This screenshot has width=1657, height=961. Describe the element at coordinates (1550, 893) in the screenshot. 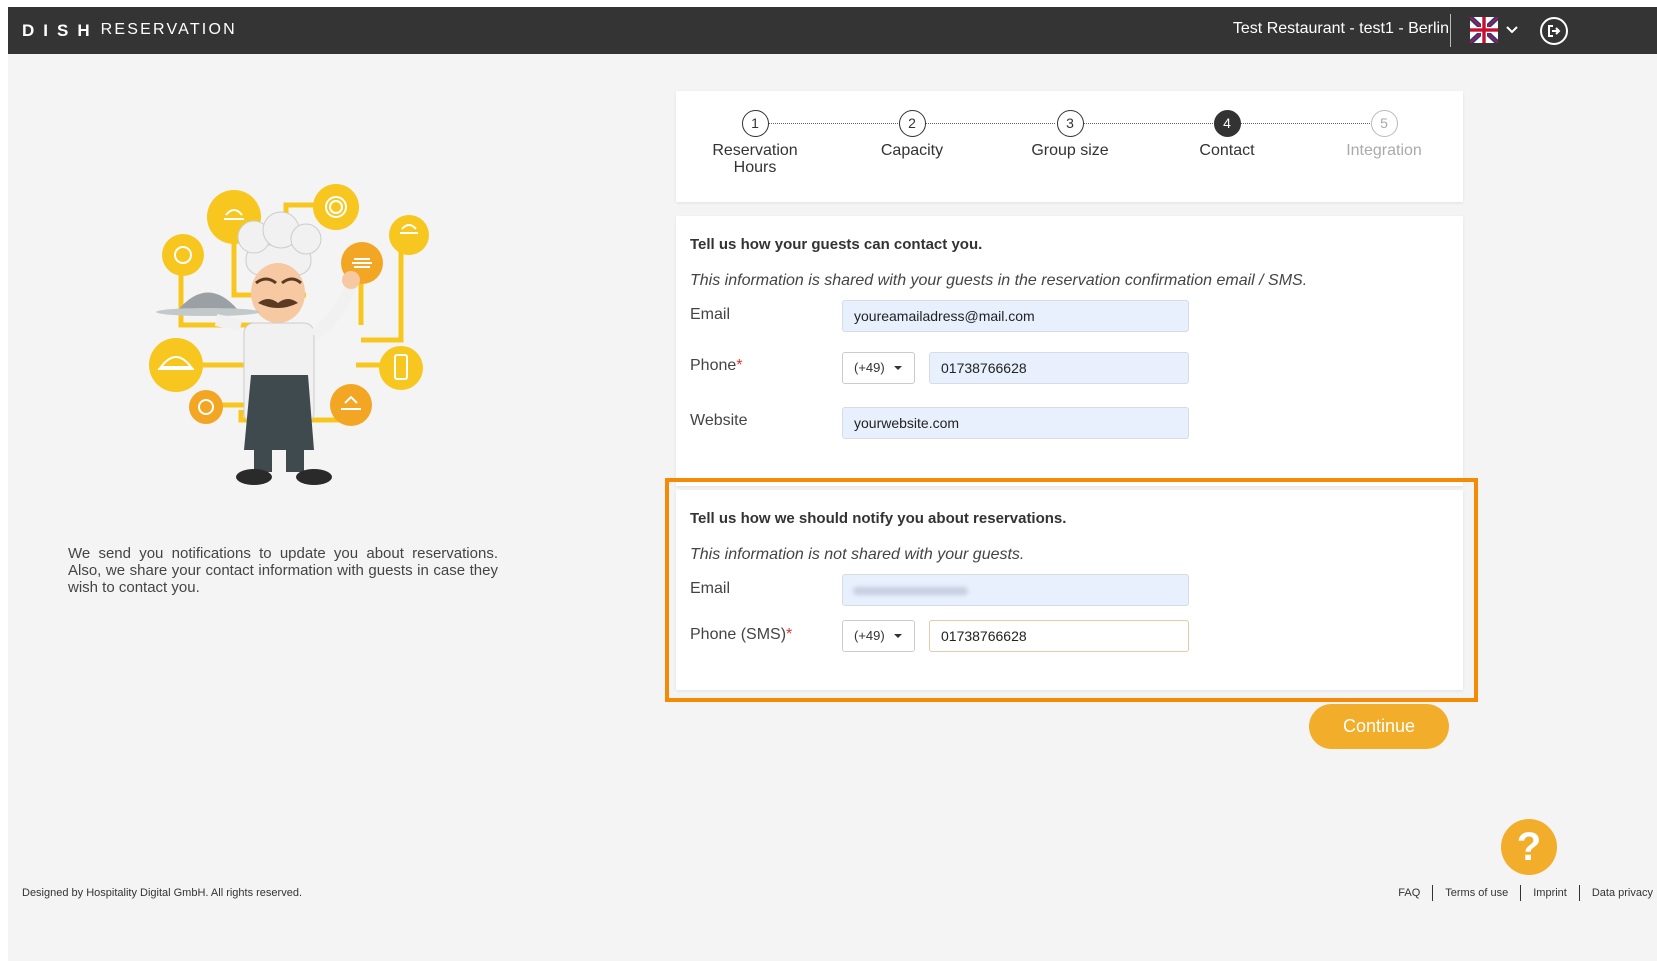

I see `footer-link-imprint: Imprint` at that location.